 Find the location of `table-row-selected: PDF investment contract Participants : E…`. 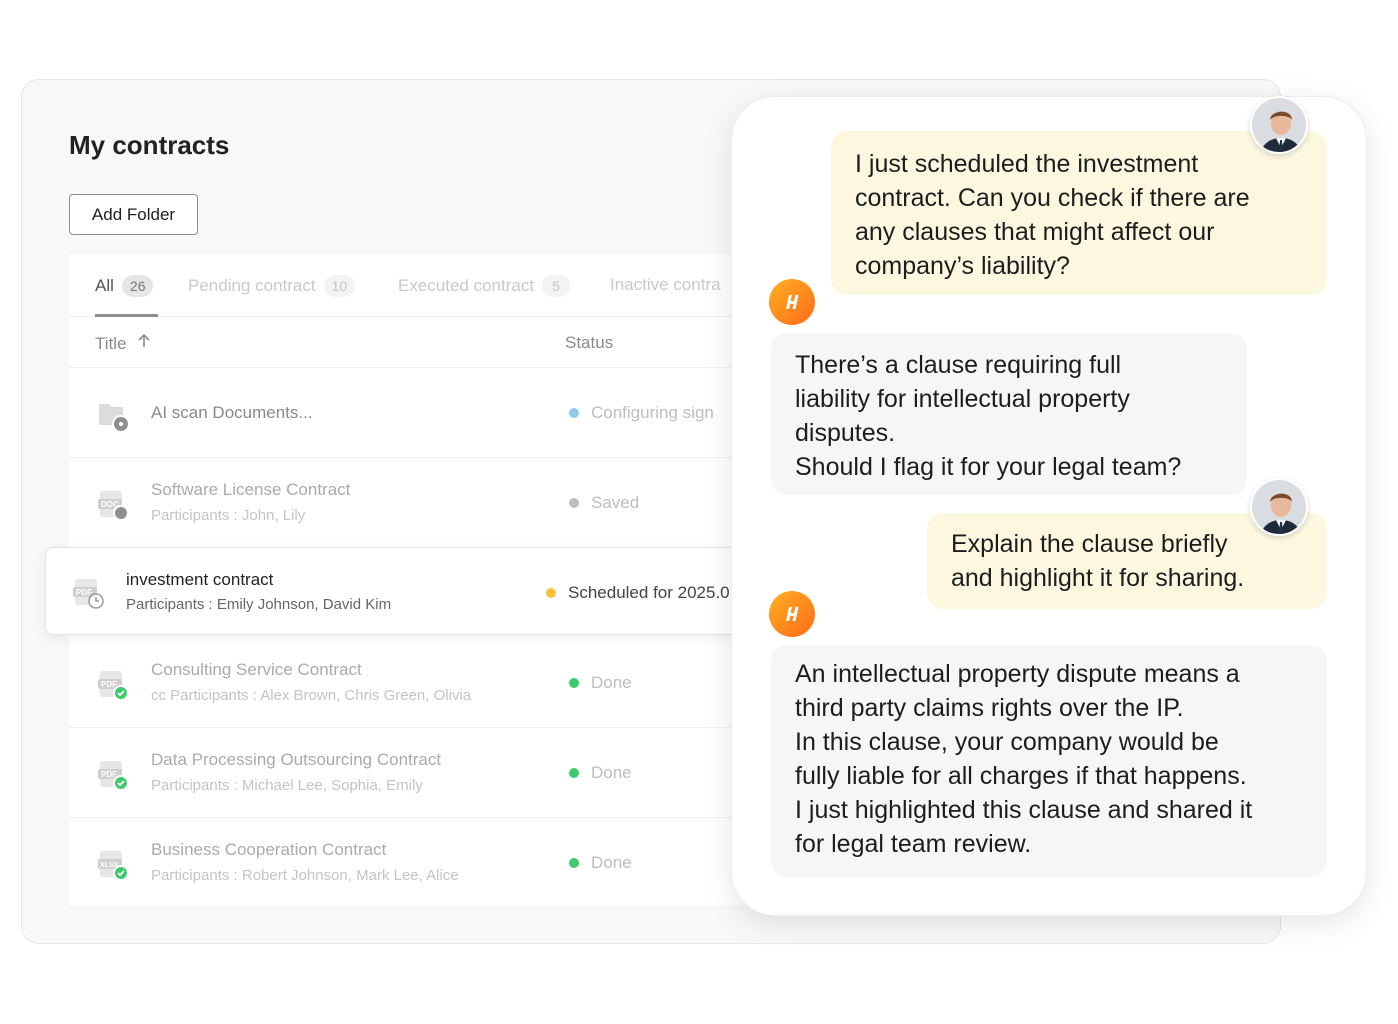

table-row-selected: PDF investment contract Participants : E… is located at coordinates (415, 591).